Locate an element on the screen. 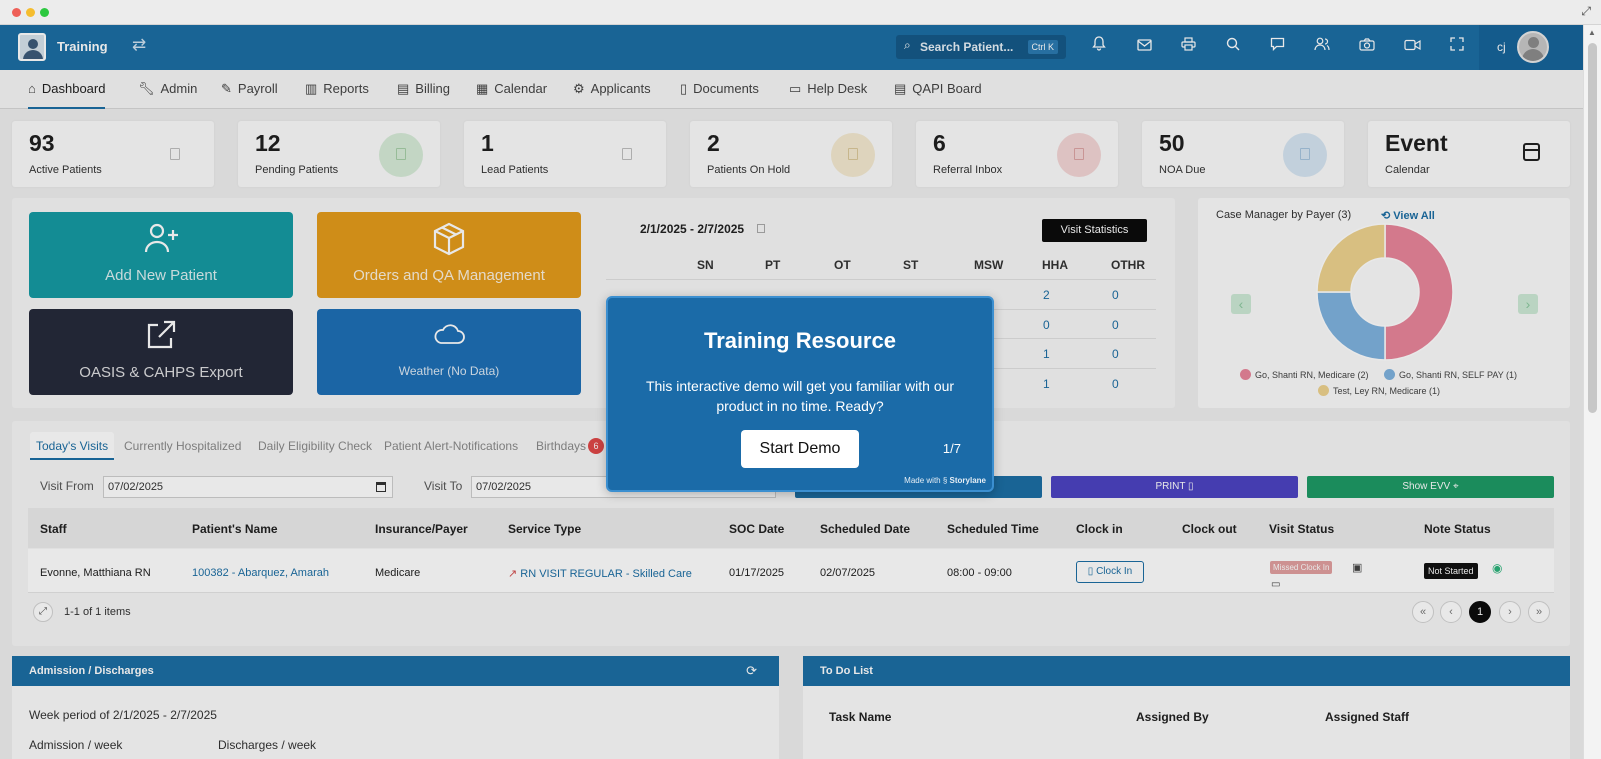 This screenshot has height=759, width=1601. expand-icon: ⤢ is located at coordinates (1586, 11).